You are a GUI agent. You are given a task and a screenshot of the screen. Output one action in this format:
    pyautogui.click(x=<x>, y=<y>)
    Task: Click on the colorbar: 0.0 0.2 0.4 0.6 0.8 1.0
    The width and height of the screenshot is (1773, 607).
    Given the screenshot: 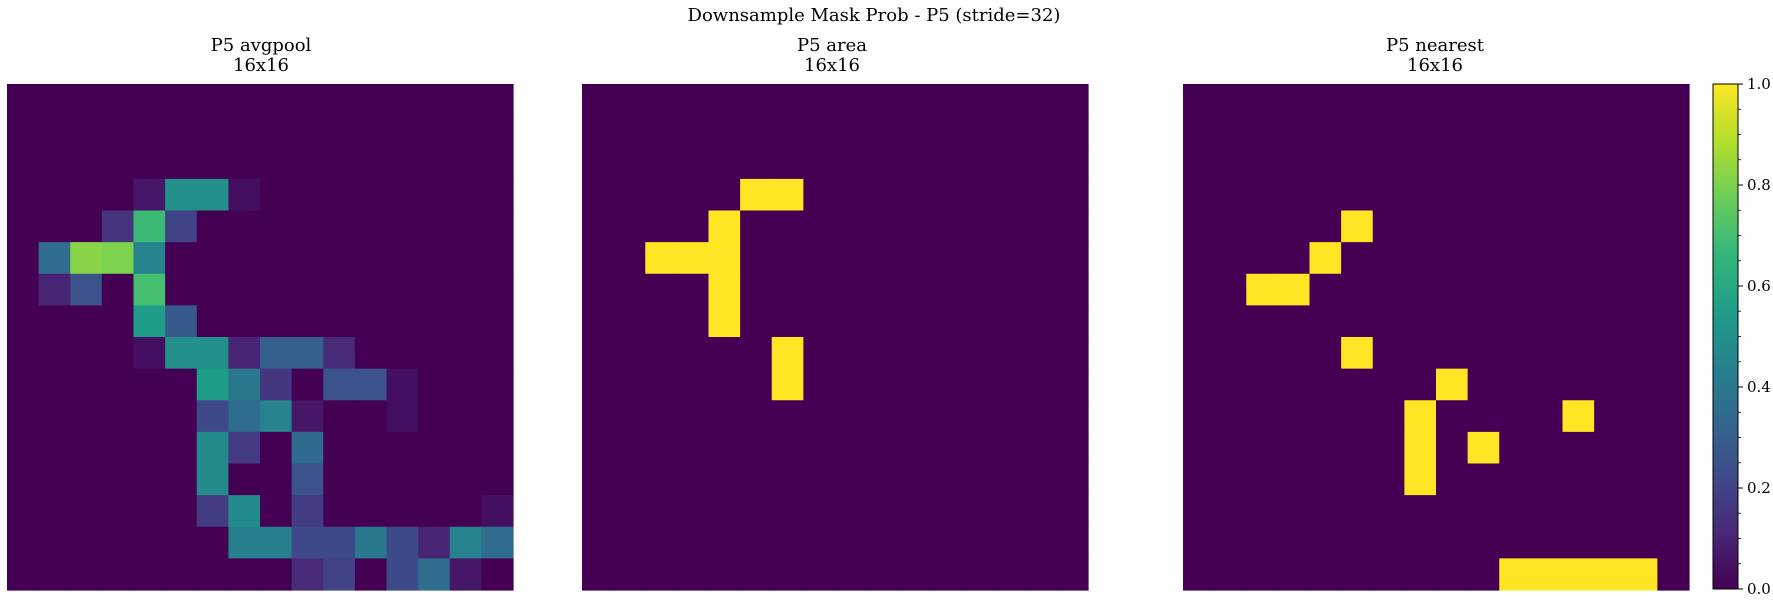 What is the action you would take?
    pyautogui.click(x=1741, y=336)
    